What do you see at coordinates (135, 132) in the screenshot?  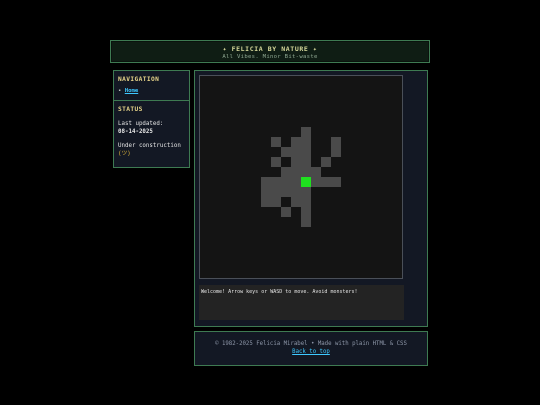 I see `last-updated-date: 08-14-2025` at bounding box center [135, 132].